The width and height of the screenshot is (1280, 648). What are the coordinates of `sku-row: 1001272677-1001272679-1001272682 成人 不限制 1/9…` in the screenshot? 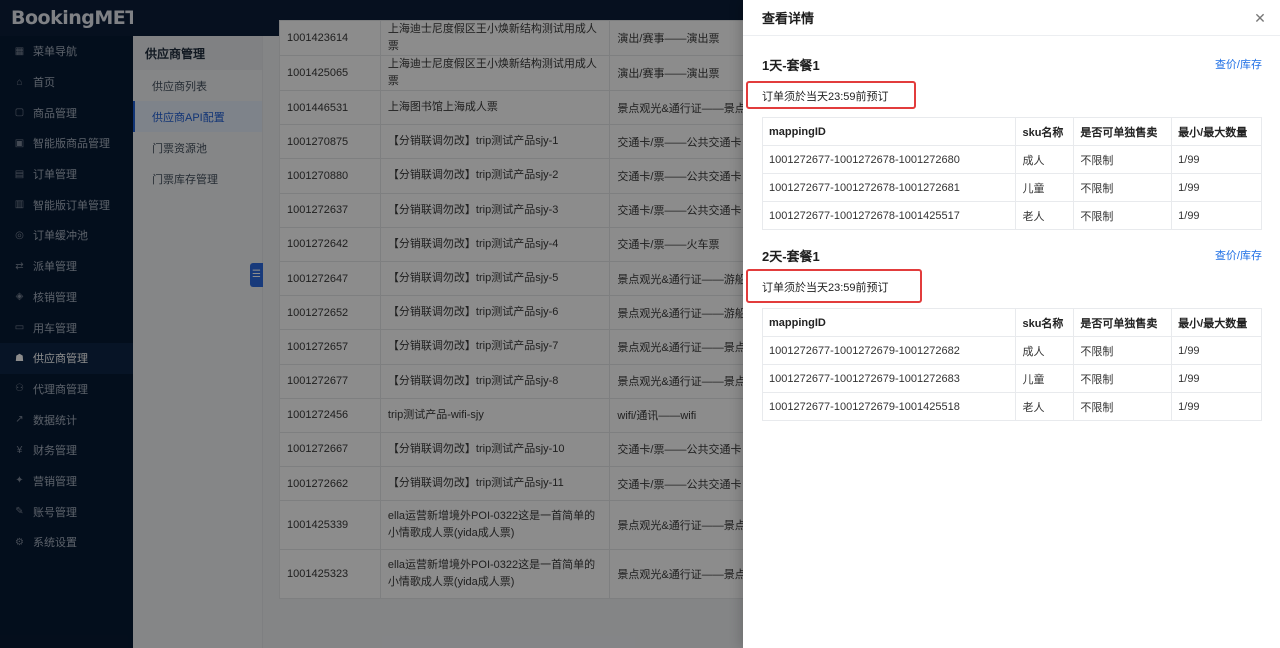 It's located at (1011, 350).